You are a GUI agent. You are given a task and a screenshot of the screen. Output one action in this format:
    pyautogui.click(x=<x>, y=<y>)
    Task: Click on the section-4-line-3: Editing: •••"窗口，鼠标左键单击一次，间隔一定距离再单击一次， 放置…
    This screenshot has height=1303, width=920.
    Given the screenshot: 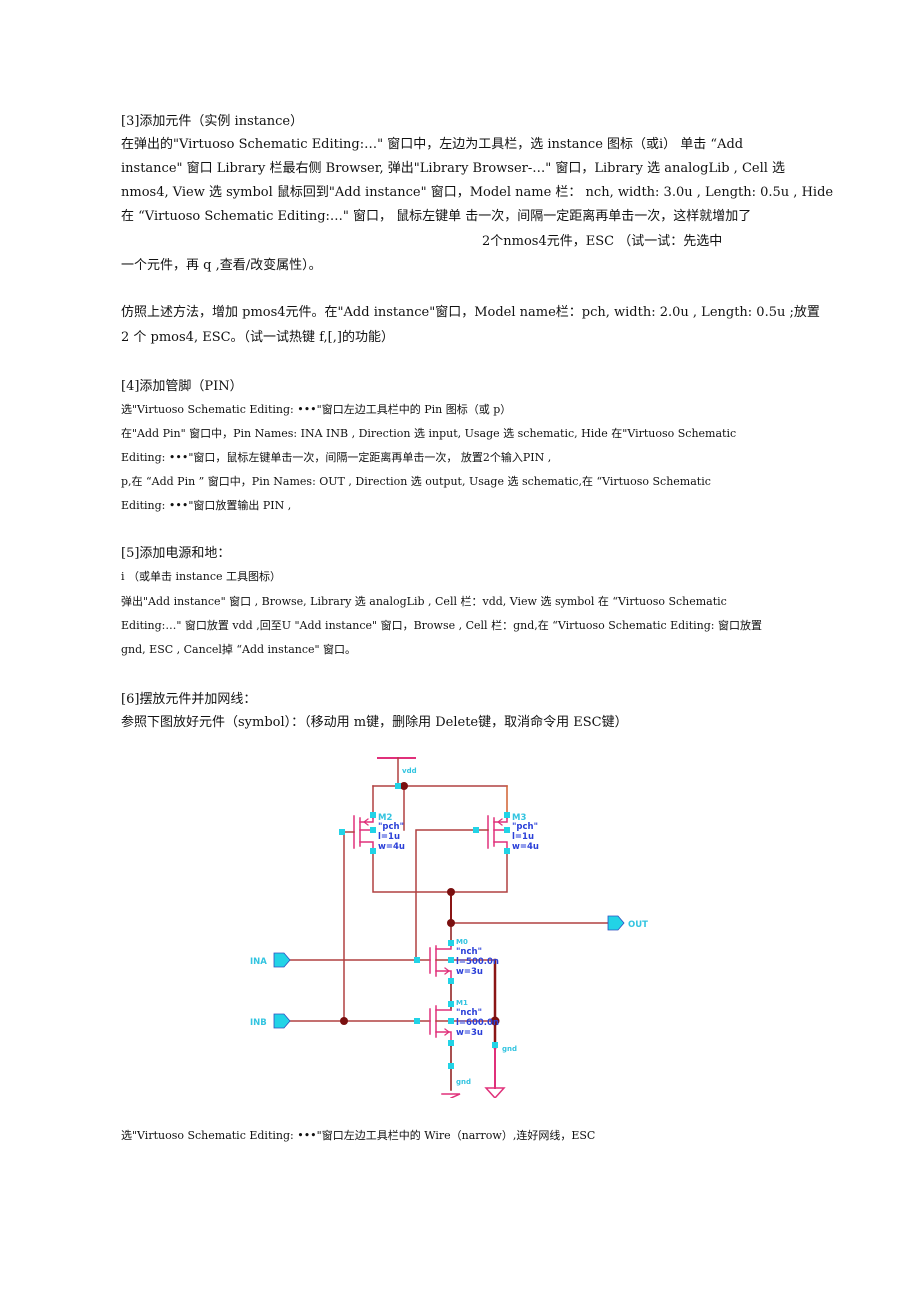 What is the action you would take?
    pyautogui.click(x=336, y=457)
    